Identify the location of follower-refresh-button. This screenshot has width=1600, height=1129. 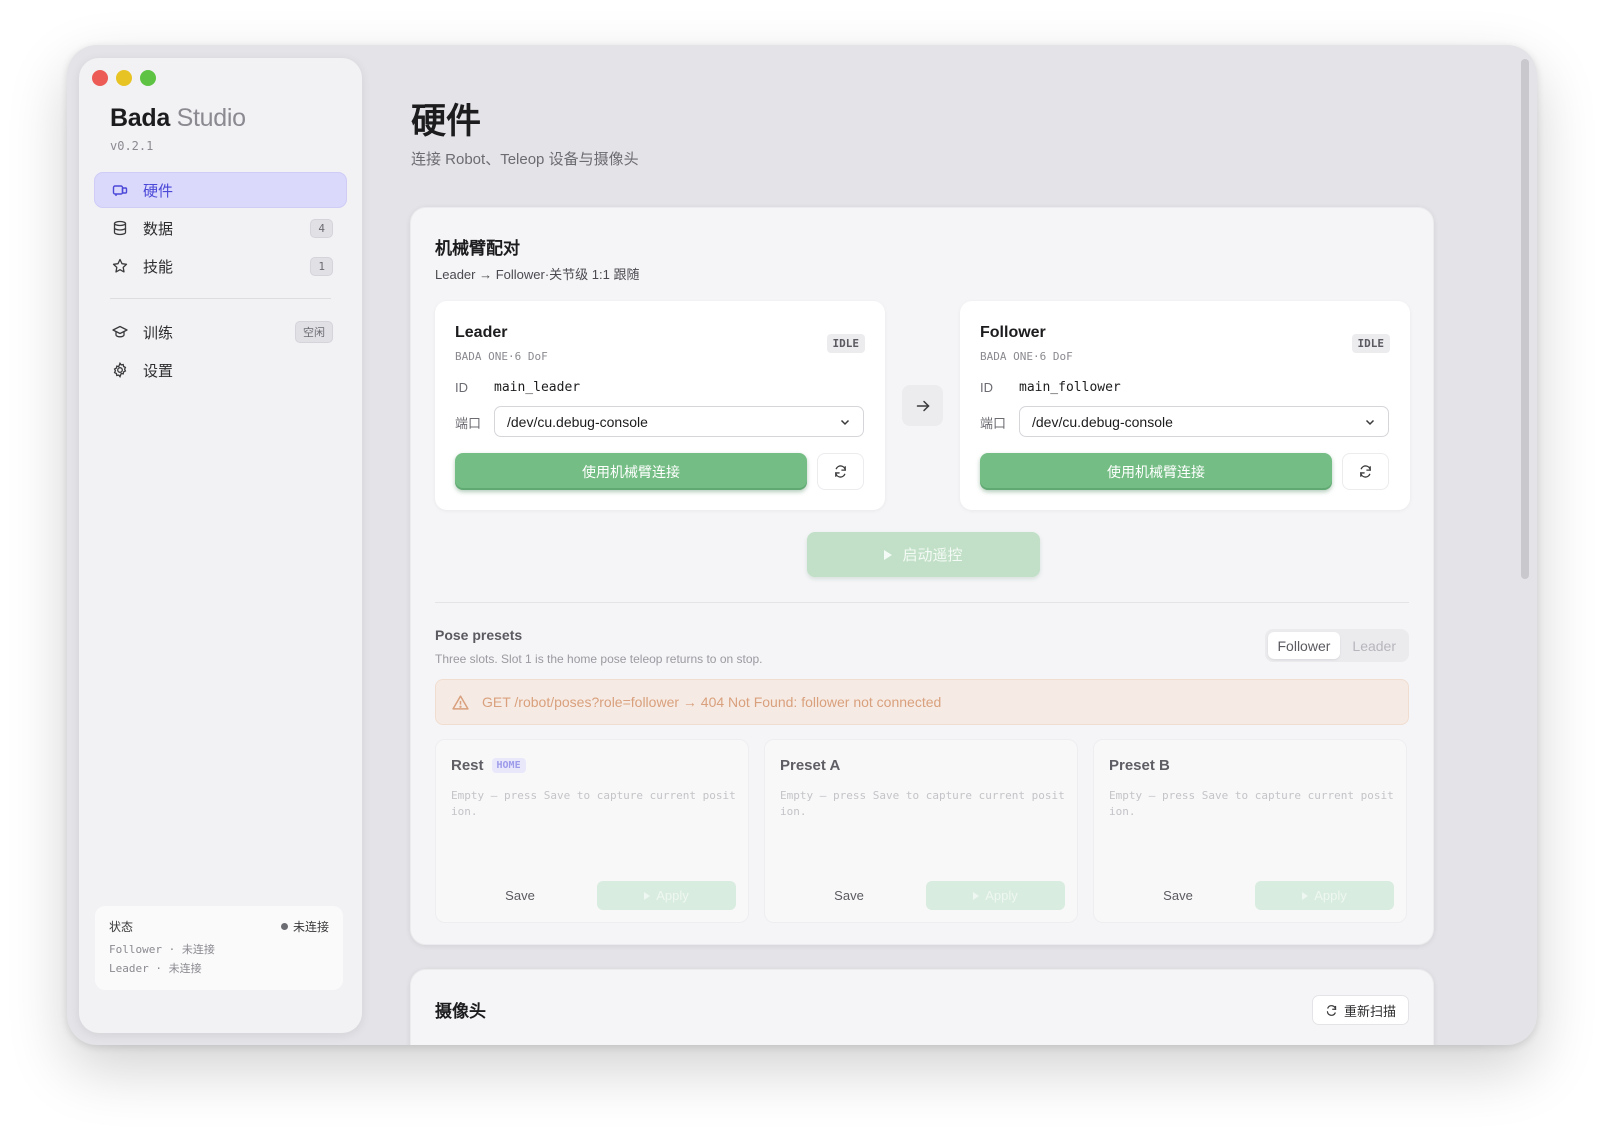
(1365, 471).